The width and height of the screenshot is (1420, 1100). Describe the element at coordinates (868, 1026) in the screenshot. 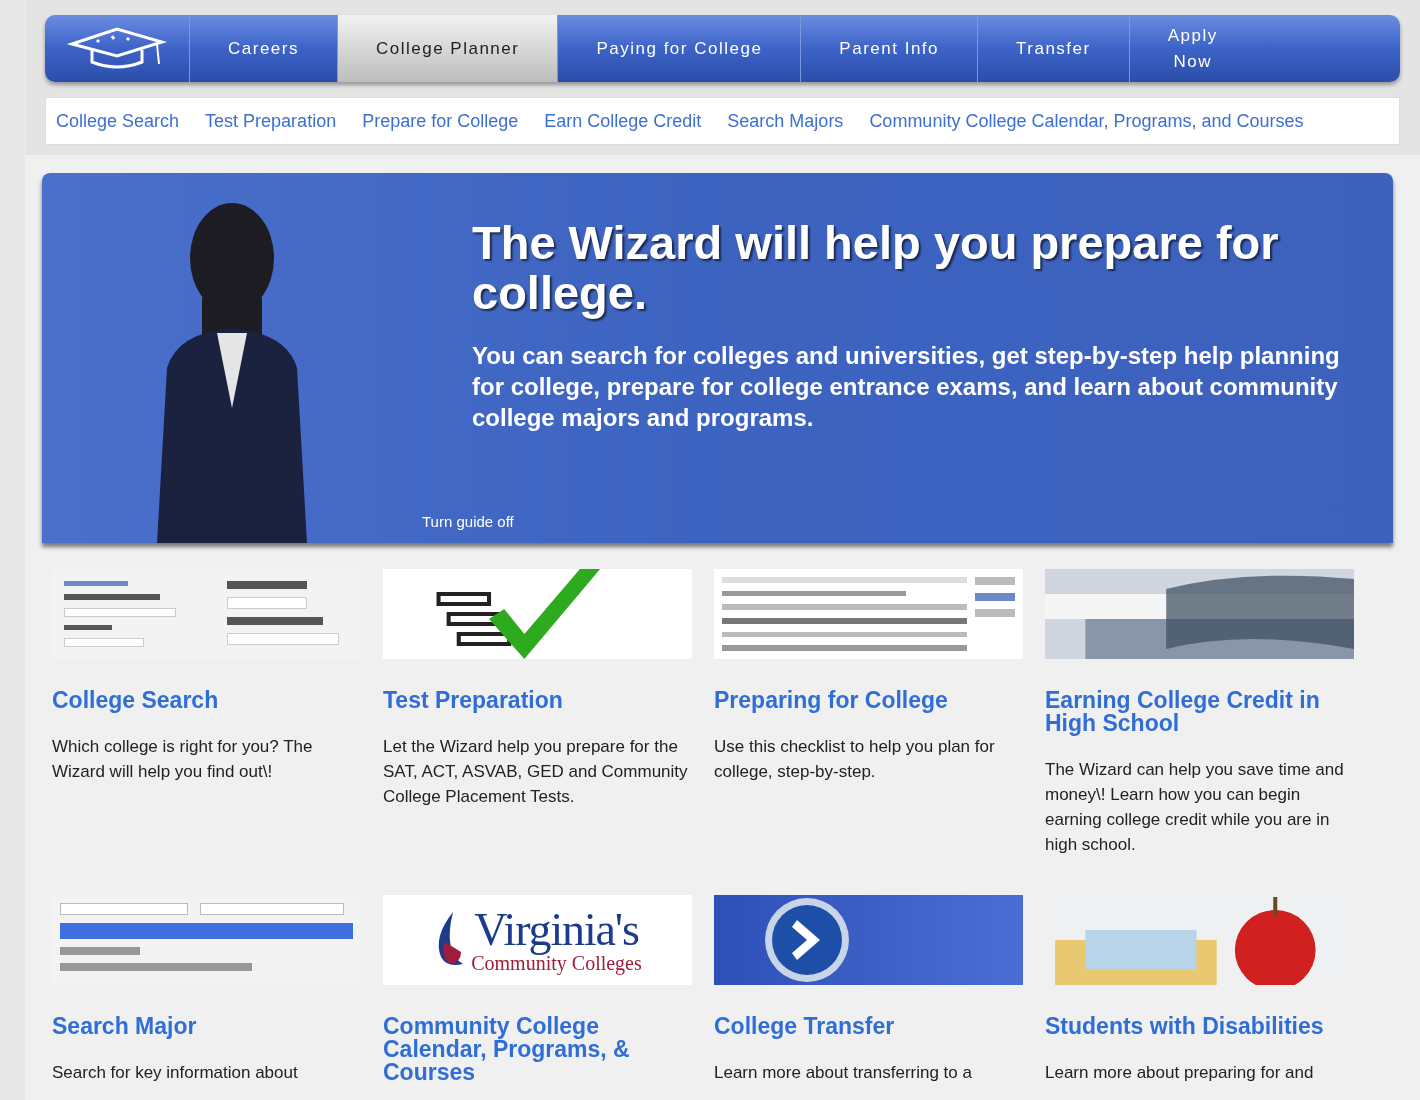

I see `card-title: College Transfer` at that location.